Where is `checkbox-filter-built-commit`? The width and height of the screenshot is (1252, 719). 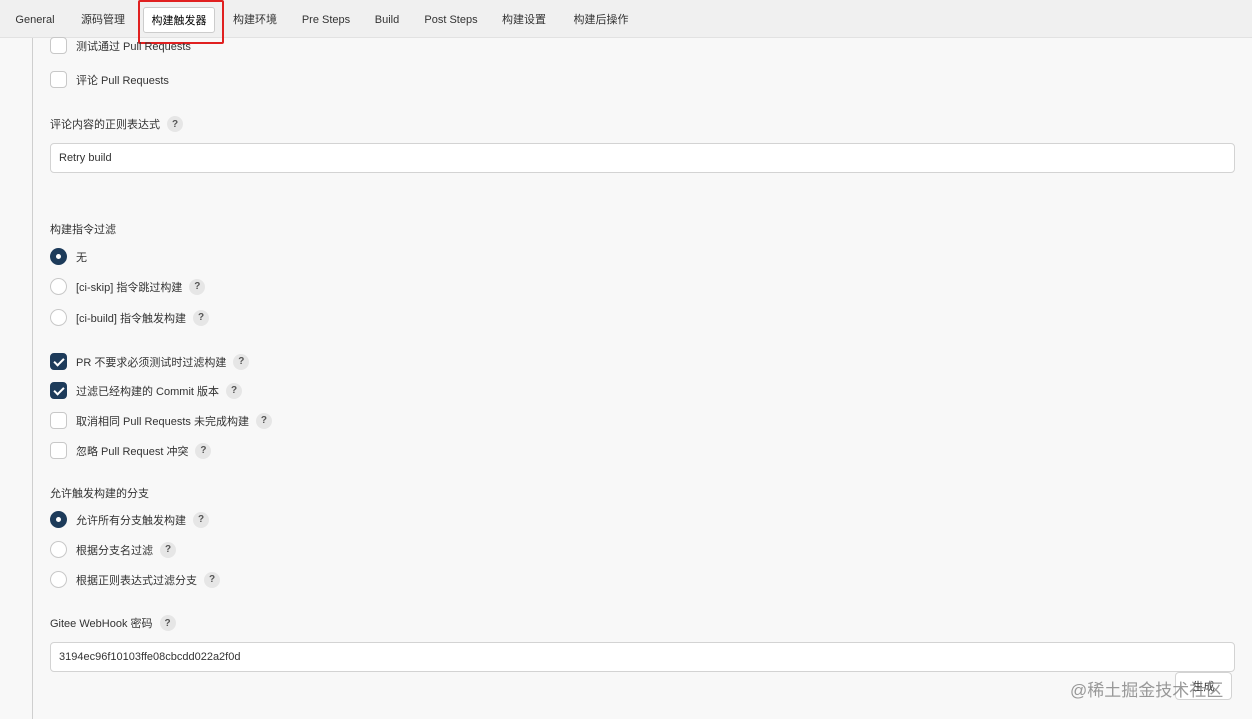 checkbox-filter-built-commit is located at coordinates (58, 390).